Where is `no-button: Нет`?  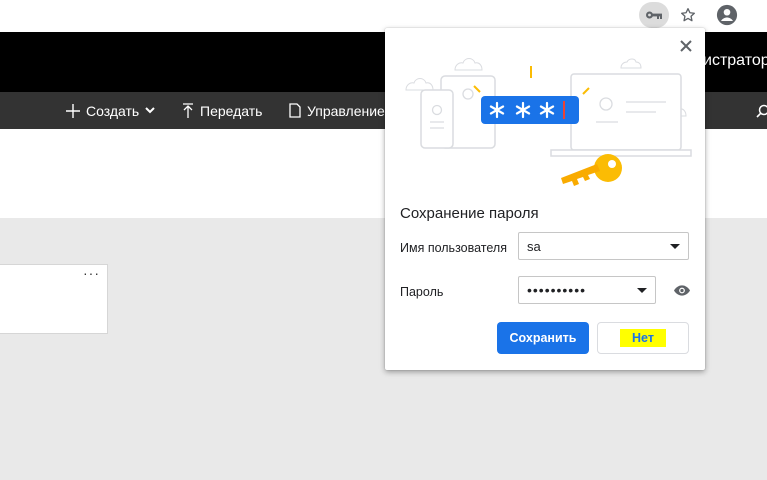 no-button: Нет is located at coordinates (643, 338).